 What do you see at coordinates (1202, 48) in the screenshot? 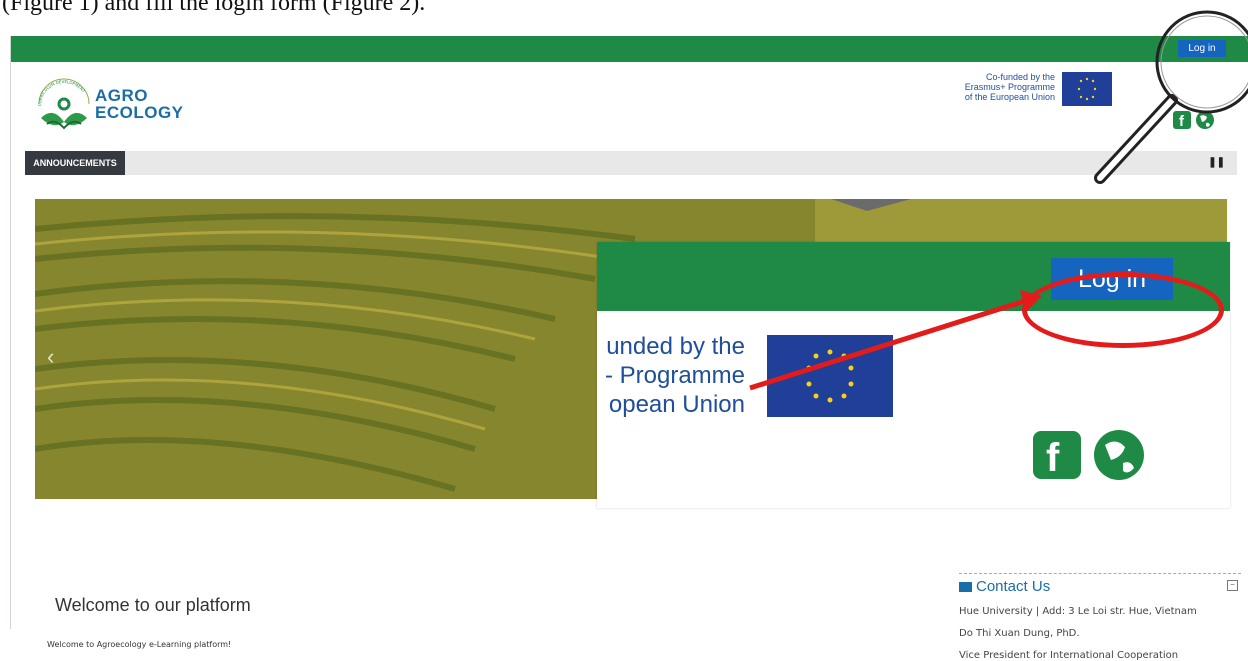
I see `login-button: Log in` at bounding box center [1202, 48].